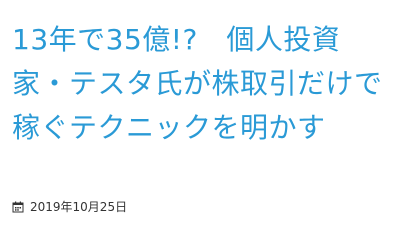  What do you see at coordinates (18, 207) in the screenshot?
I see `calendar-icon` at bounding box center [18, 207].